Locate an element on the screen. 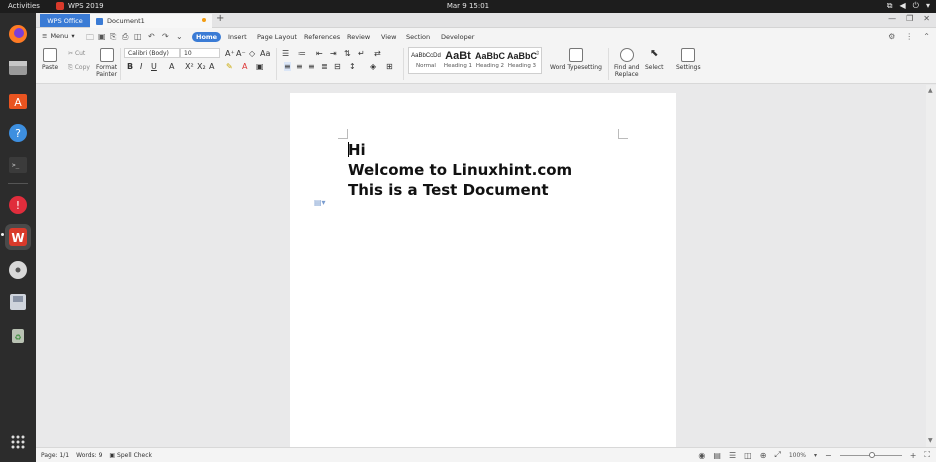  align-center-icon: ≡ is located at coordinates (299, 66).